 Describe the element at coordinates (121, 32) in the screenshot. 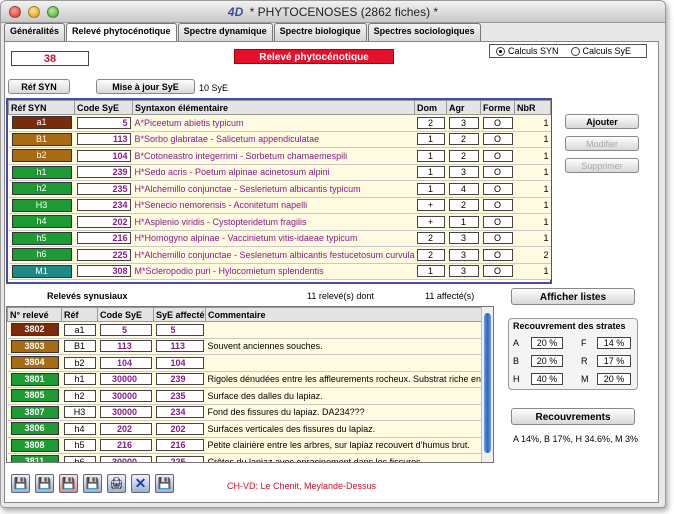

I see `tab-releve-phytocenotique: Relevé phytocénotique` at that location.